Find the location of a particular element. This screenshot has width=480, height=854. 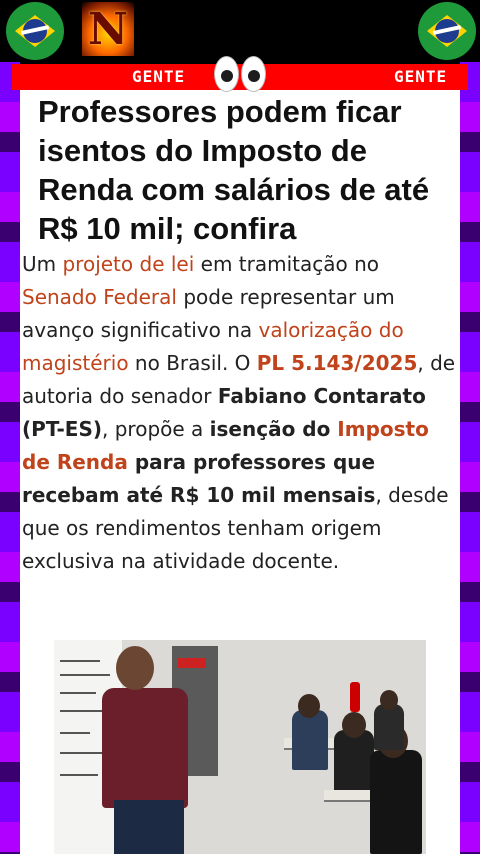

link-projeto-de-lei: projeto de lei is located at coordinates (128, 264).